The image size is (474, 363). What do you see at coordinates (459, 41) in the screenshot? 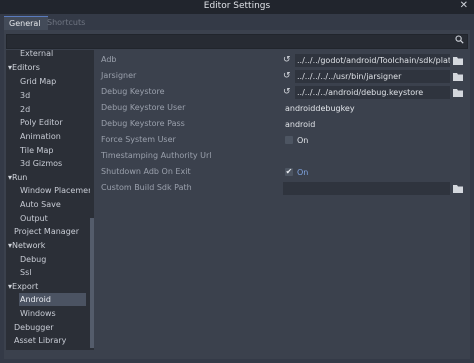
I see `search-icon` at bounding box center [459, 41].